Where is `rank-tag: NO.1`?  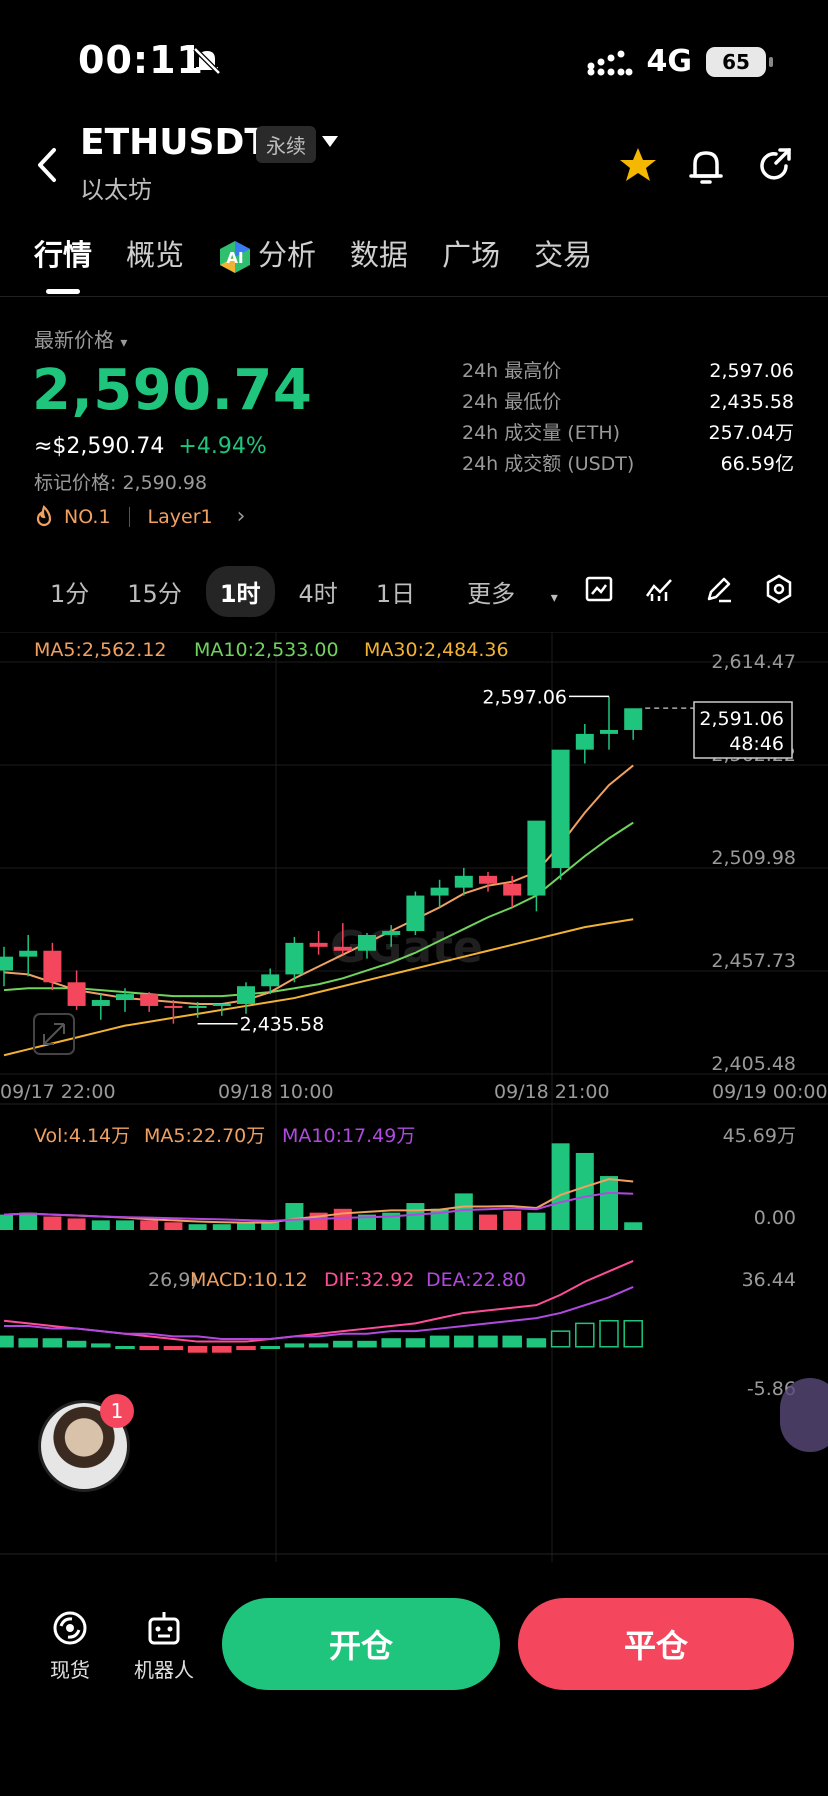 rank-tag: NO.1 is located at coordinates (87, 516).